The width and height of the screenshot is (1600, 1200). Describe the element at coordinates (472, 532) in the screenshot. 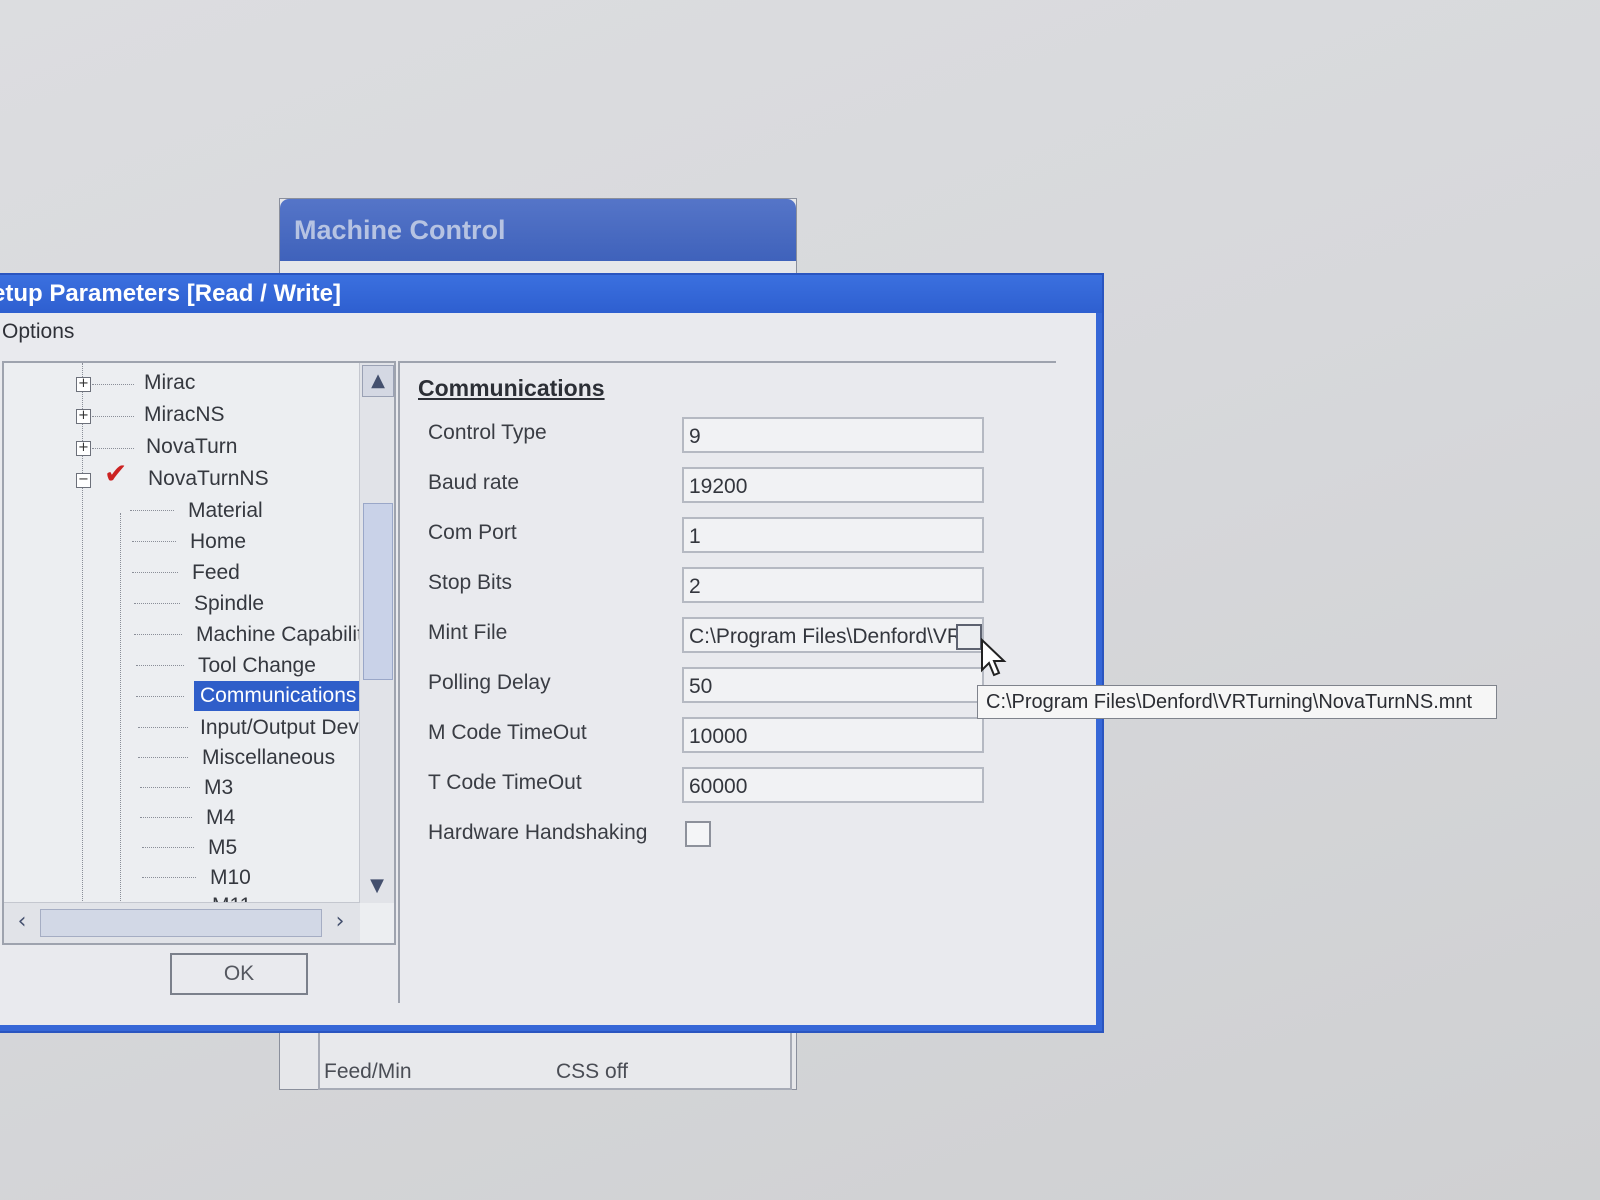

I see `com-port-label: Com Port` at that location.